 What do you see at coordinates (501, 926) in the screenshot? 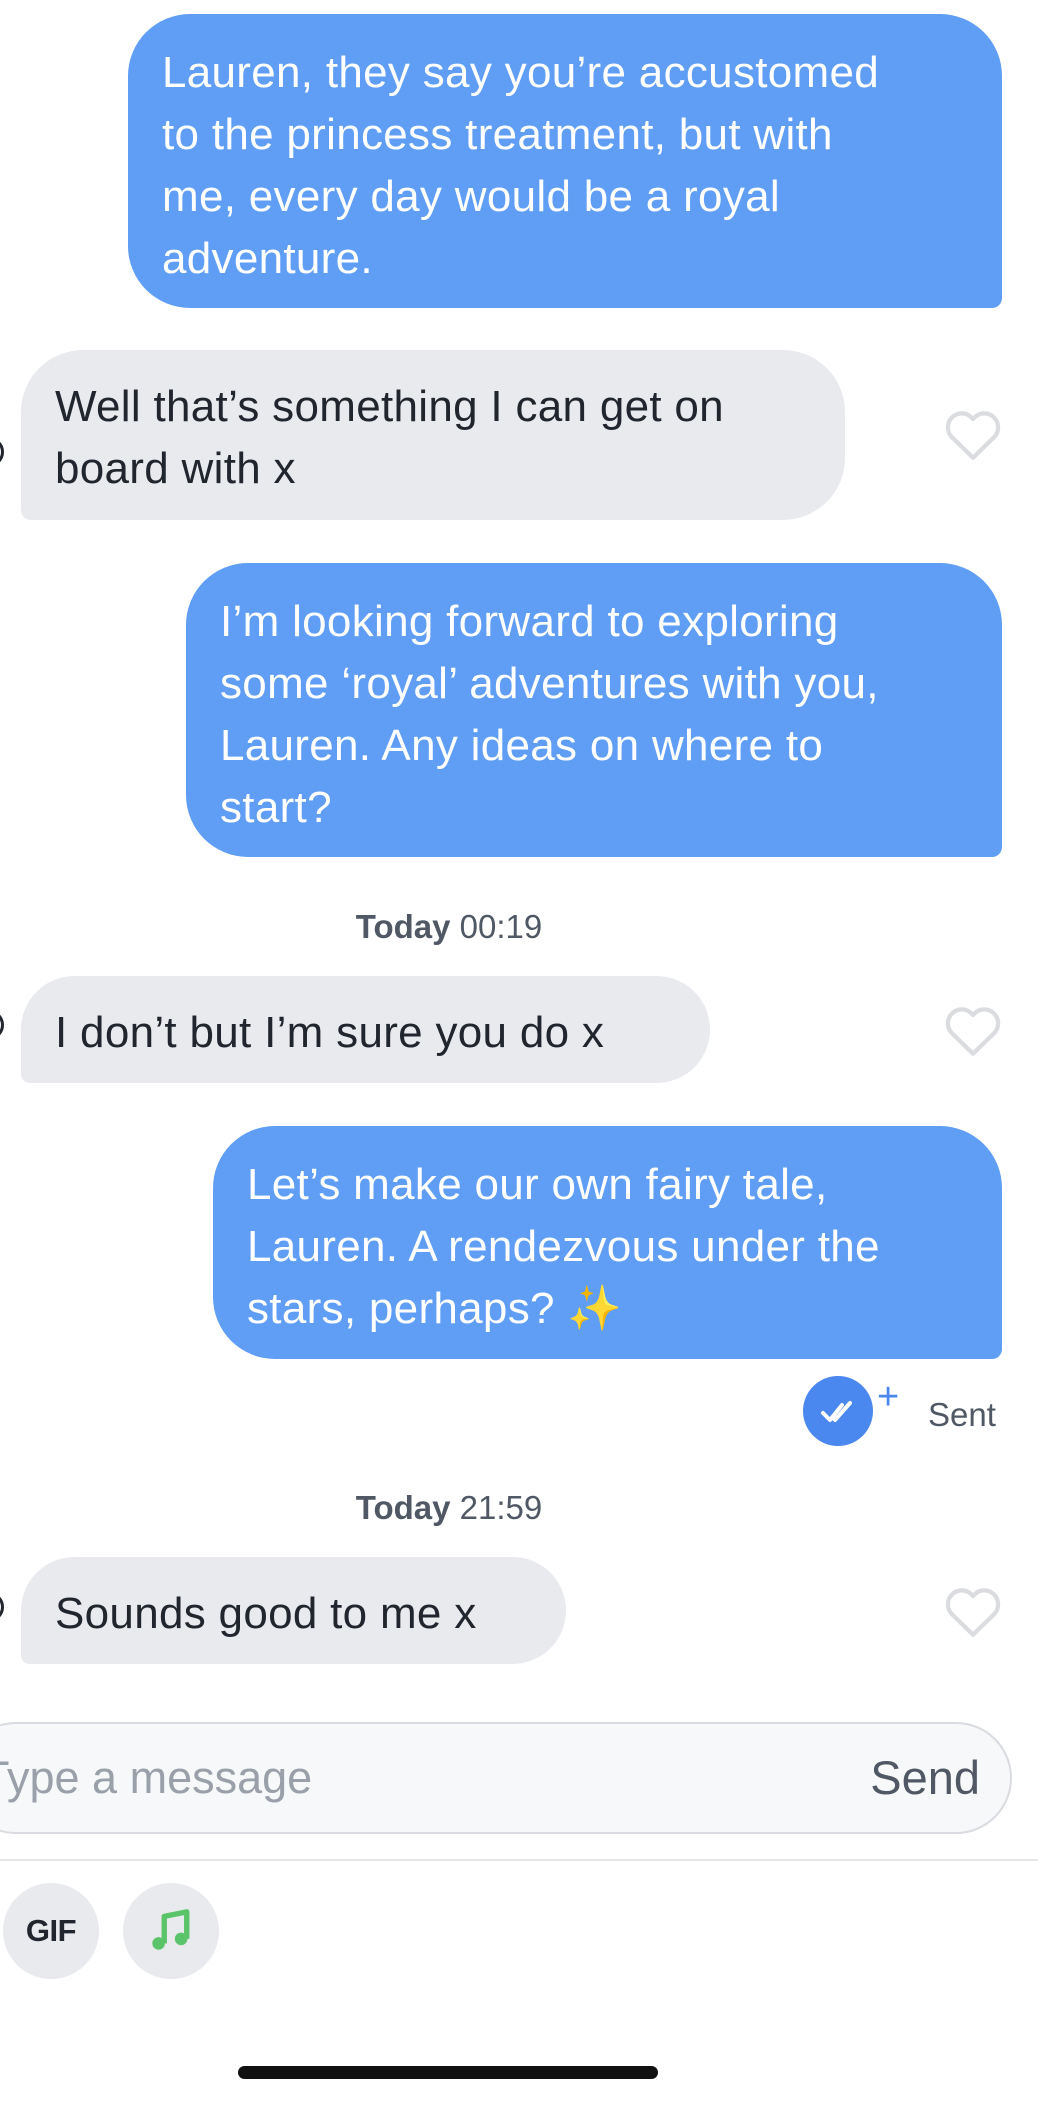
I see `timestamp-time: 00:19` at bounding box center [501, 926].